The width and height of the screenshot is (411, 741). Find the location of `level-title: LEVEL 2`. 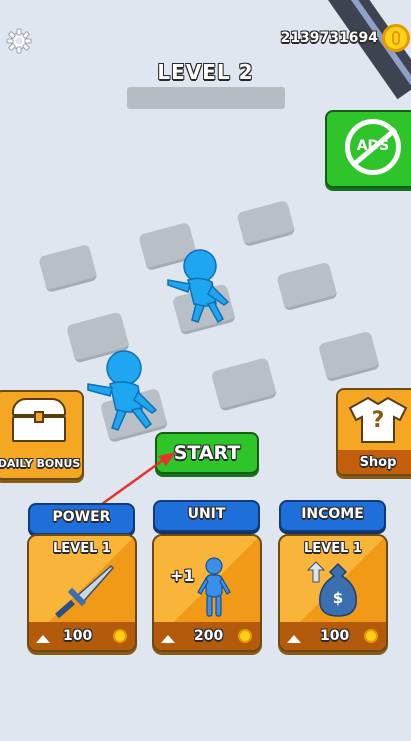

level-title: LEVEL 2 is located at coordinates (205, 72).